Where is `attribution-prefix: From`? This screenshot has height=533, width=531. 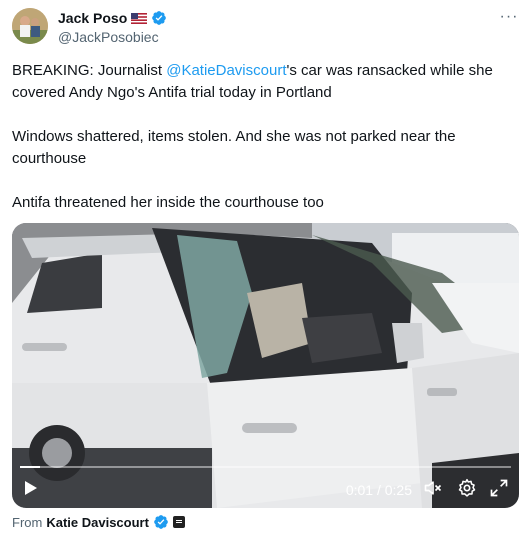
attribution-prefix: From is located at coordinates (27, 522).